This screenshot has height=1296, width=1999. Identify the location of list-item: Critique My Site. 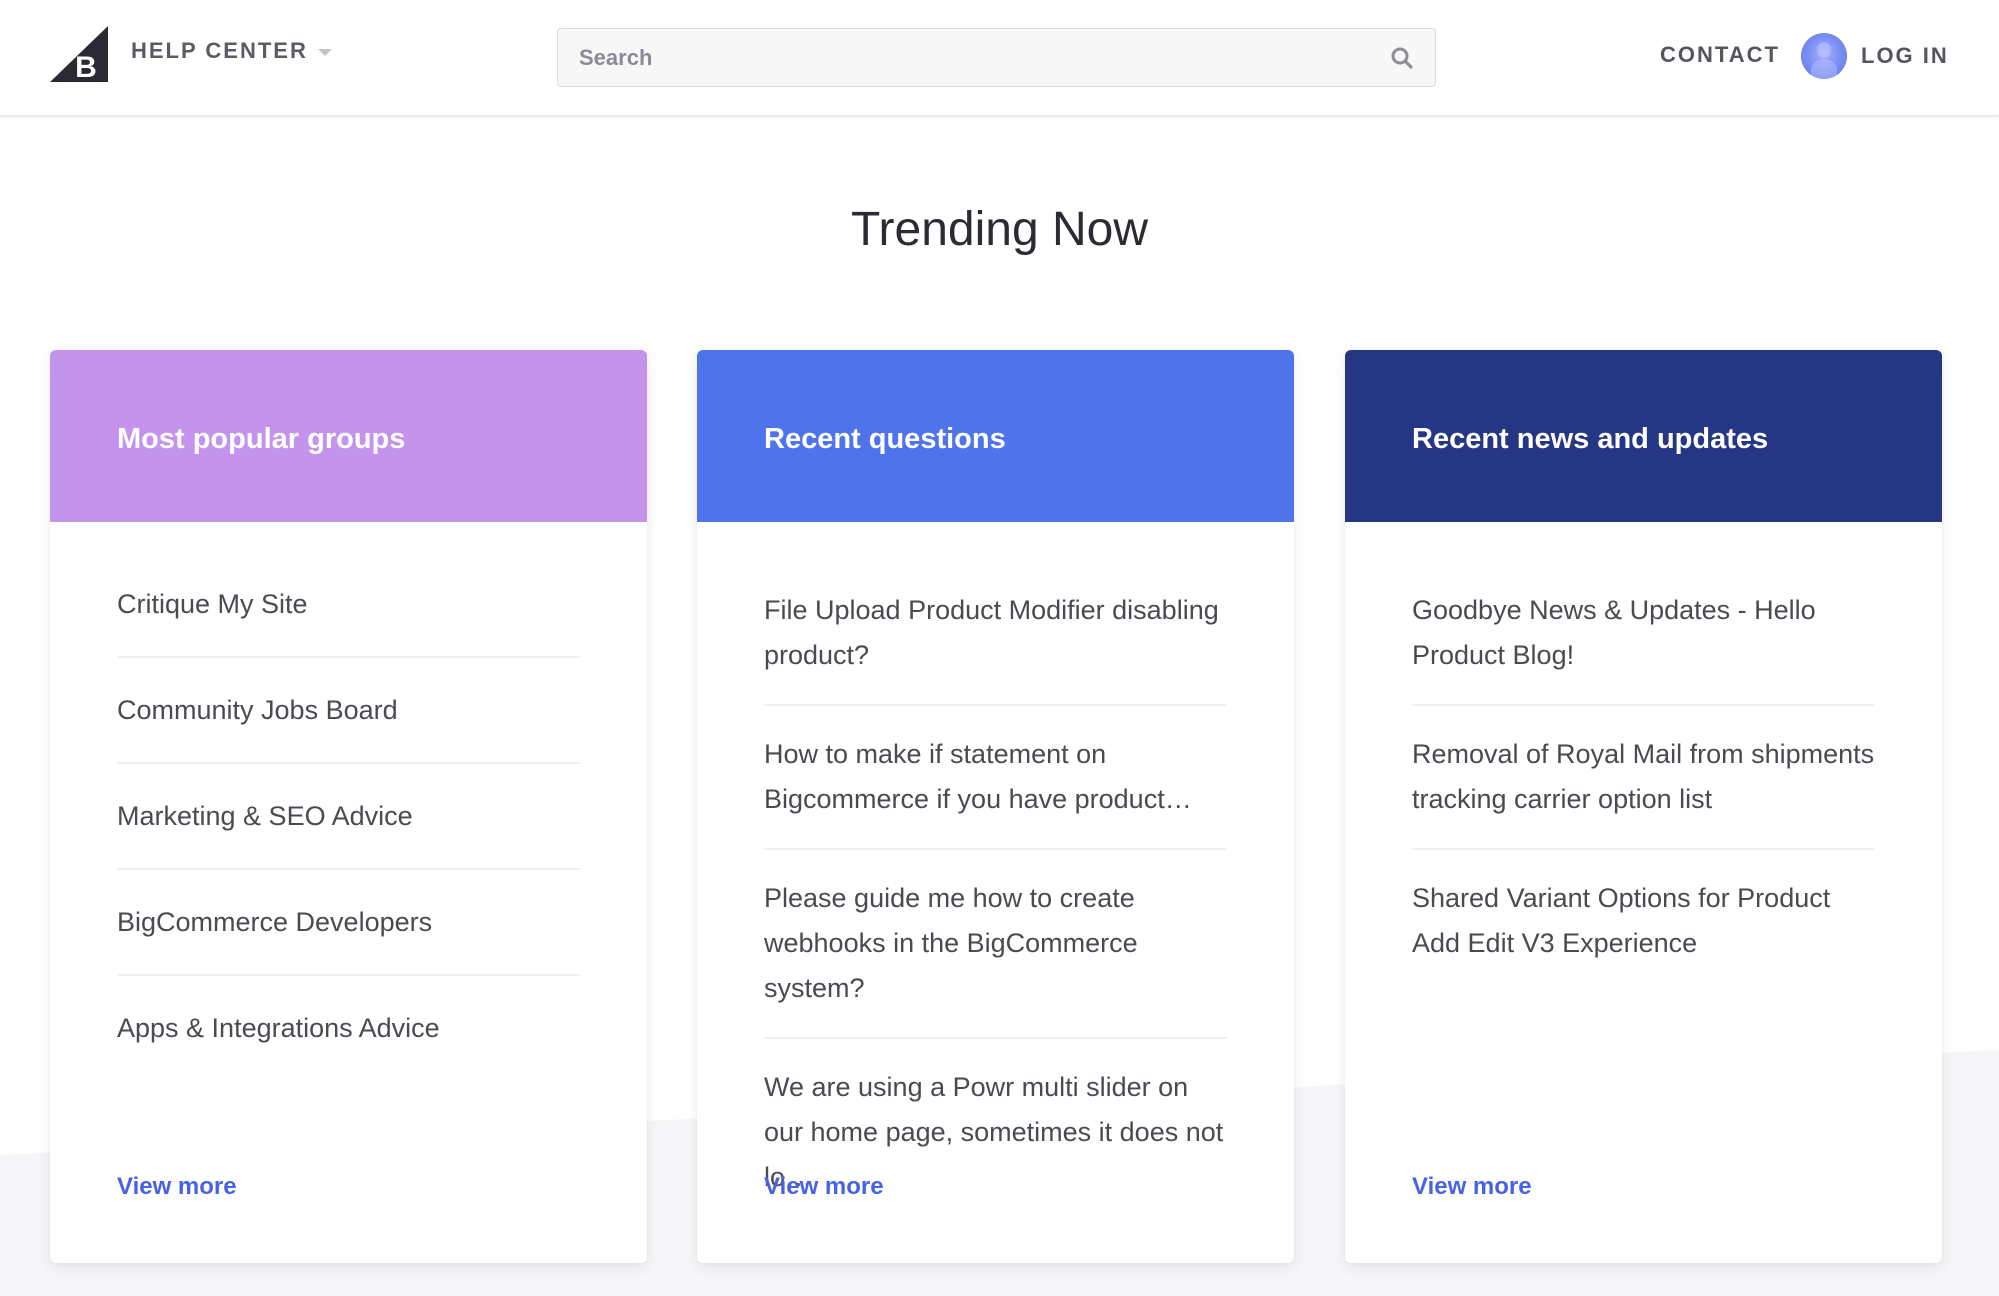
(348, 615).